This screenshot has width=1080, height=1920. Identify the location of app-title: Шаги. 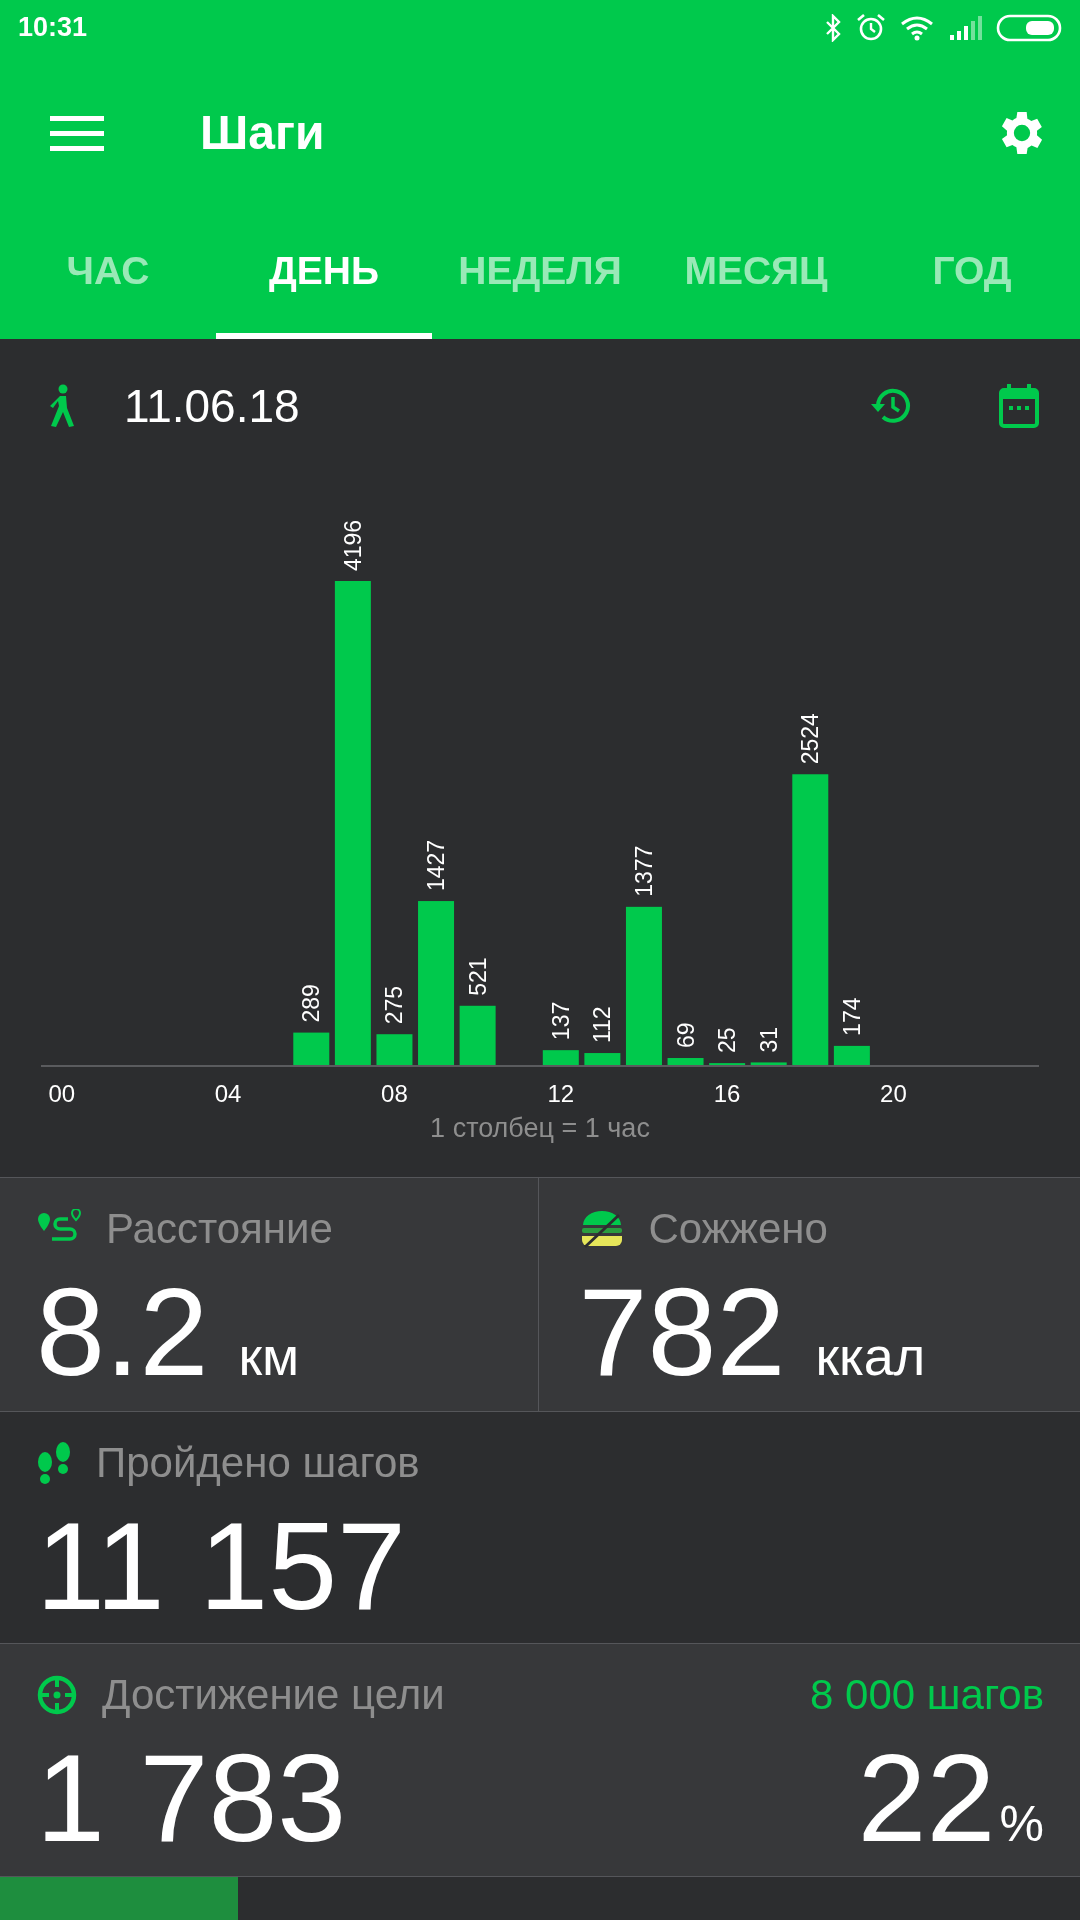
(262, 132).